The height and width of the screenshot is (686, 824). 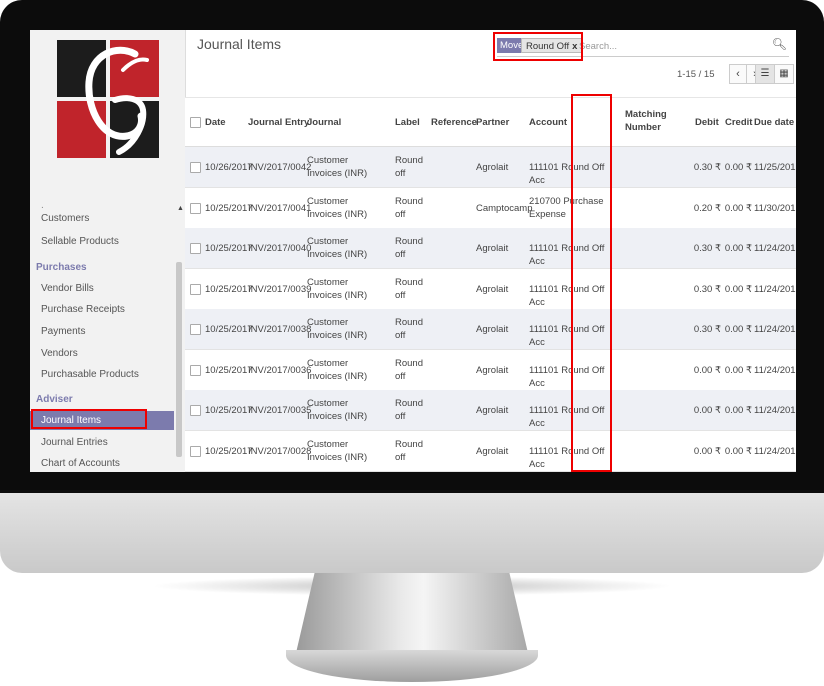 What do you see at coordinates (63, 331) in the screenshot?
I see `sidebar-item-payments: Payments` at bounding box center [63, 331].